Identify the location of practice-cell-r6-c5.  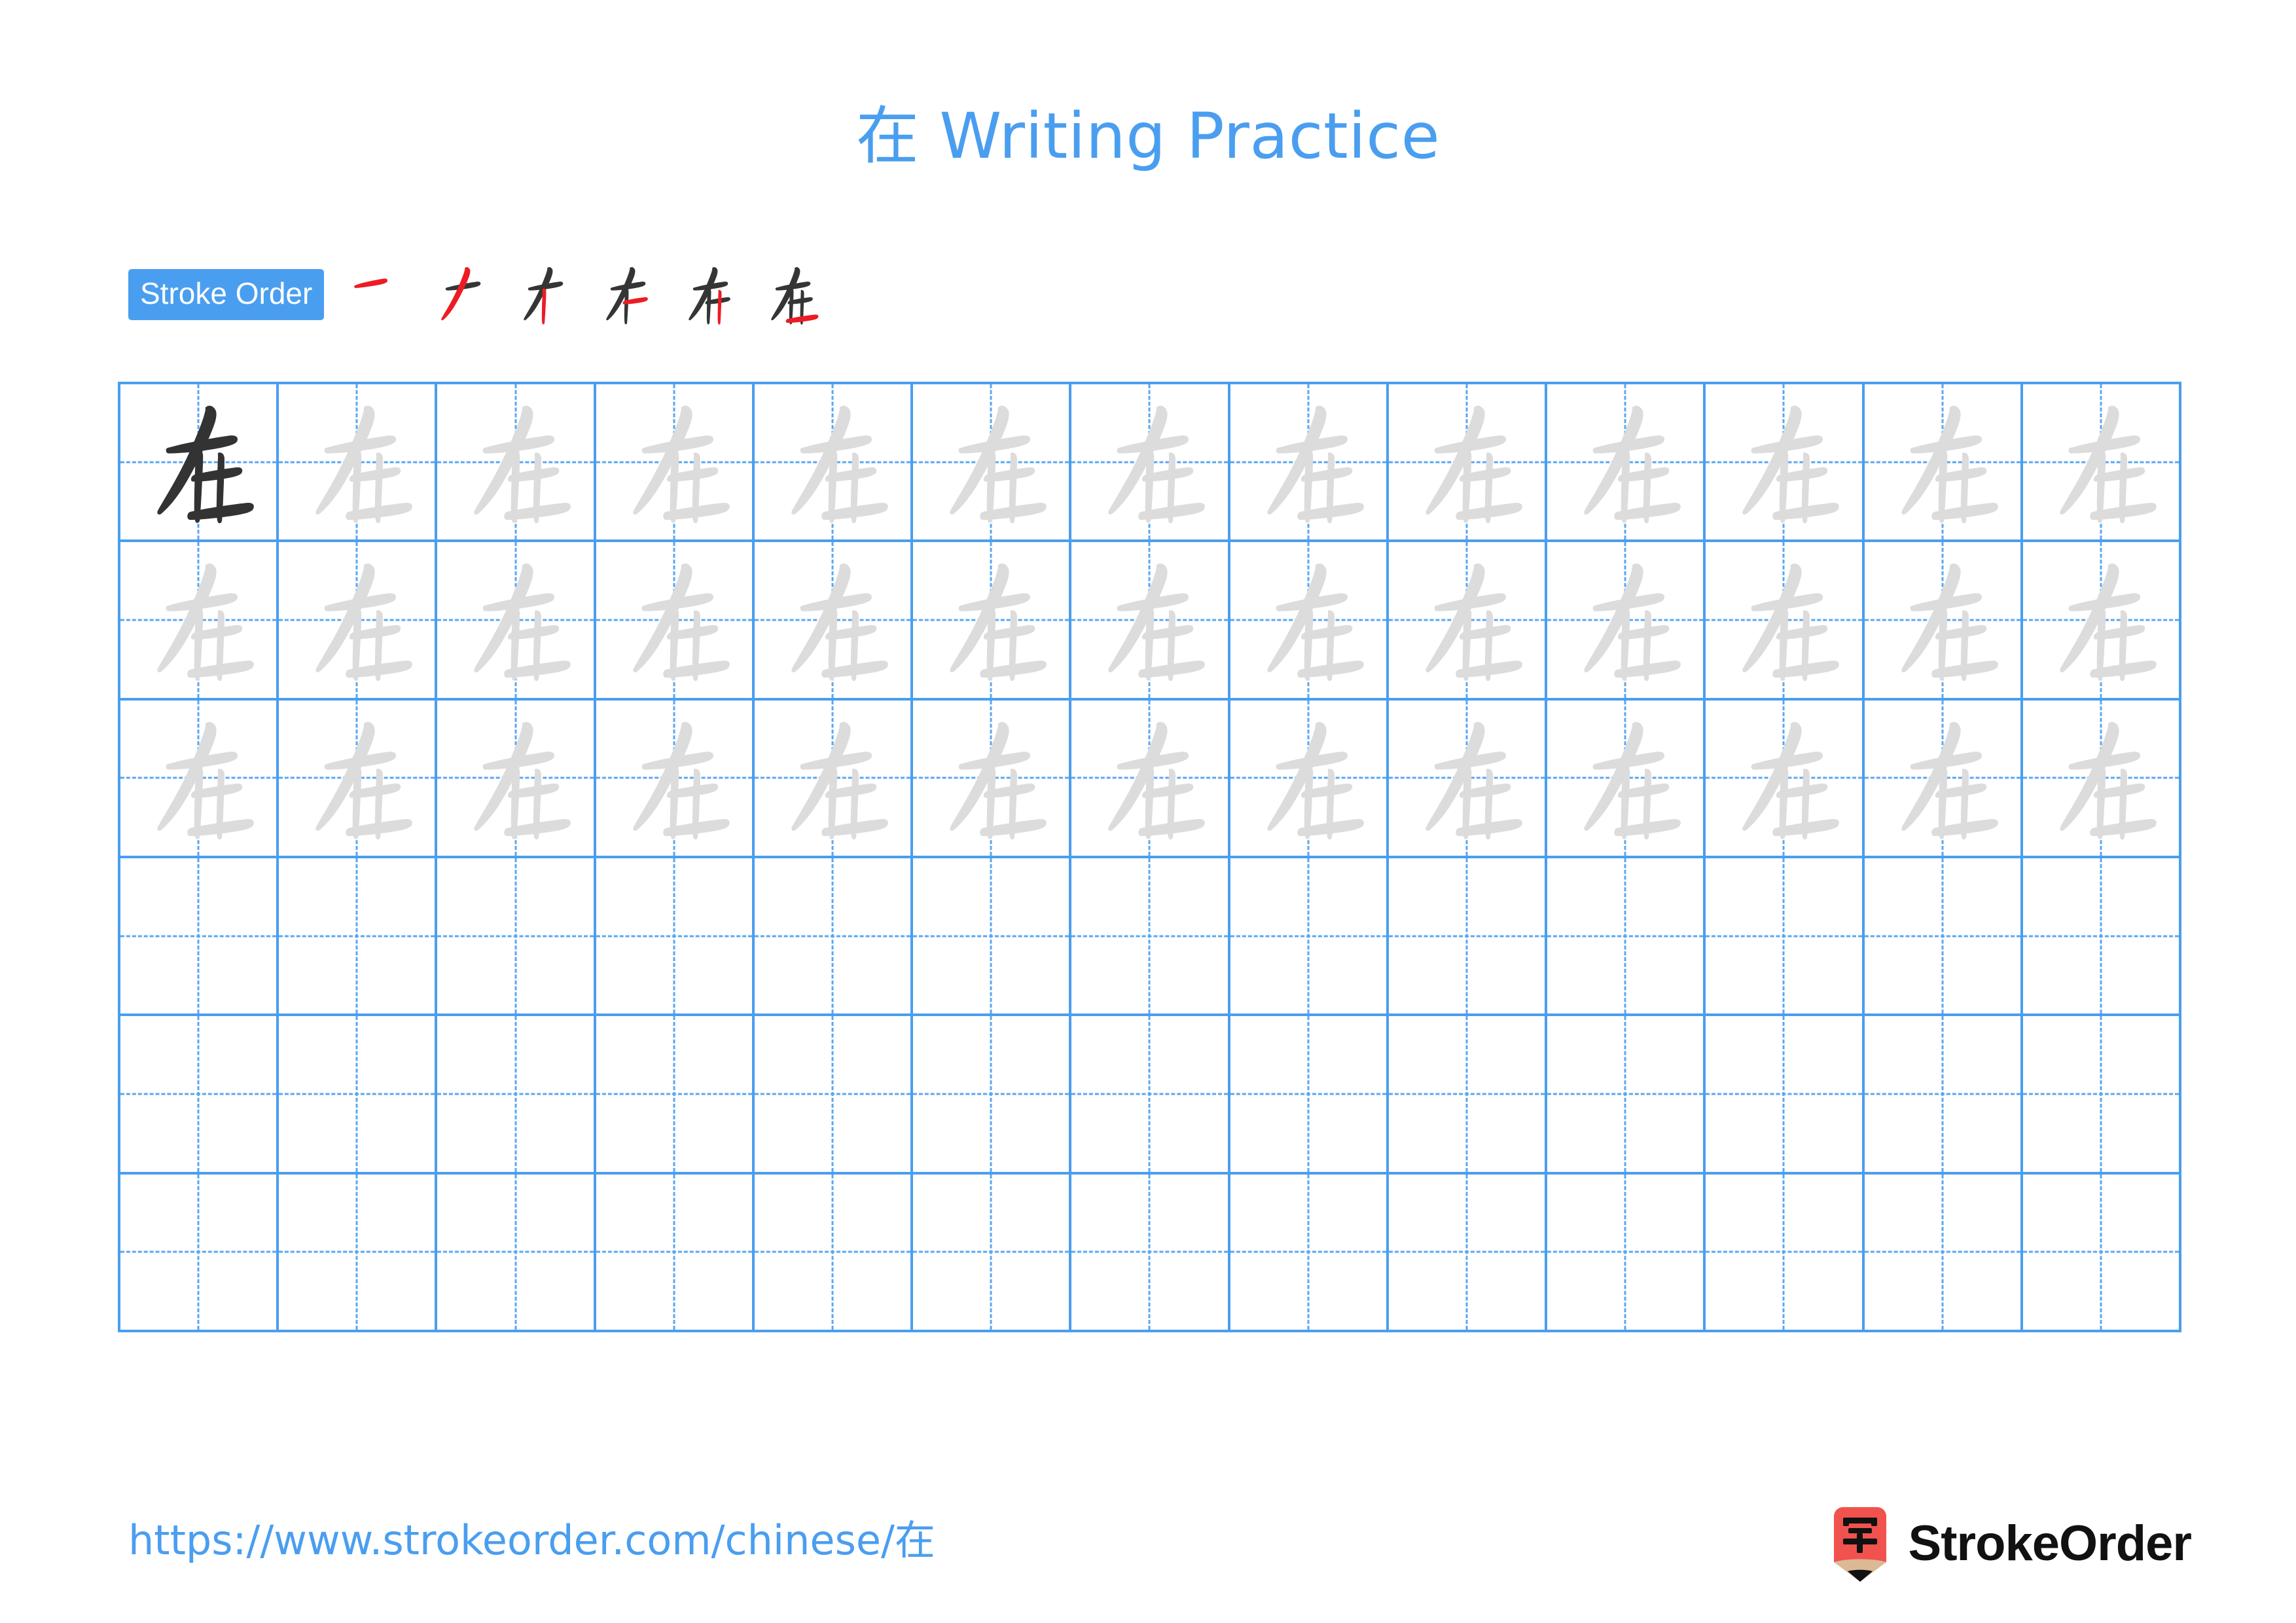
(834, 1253).